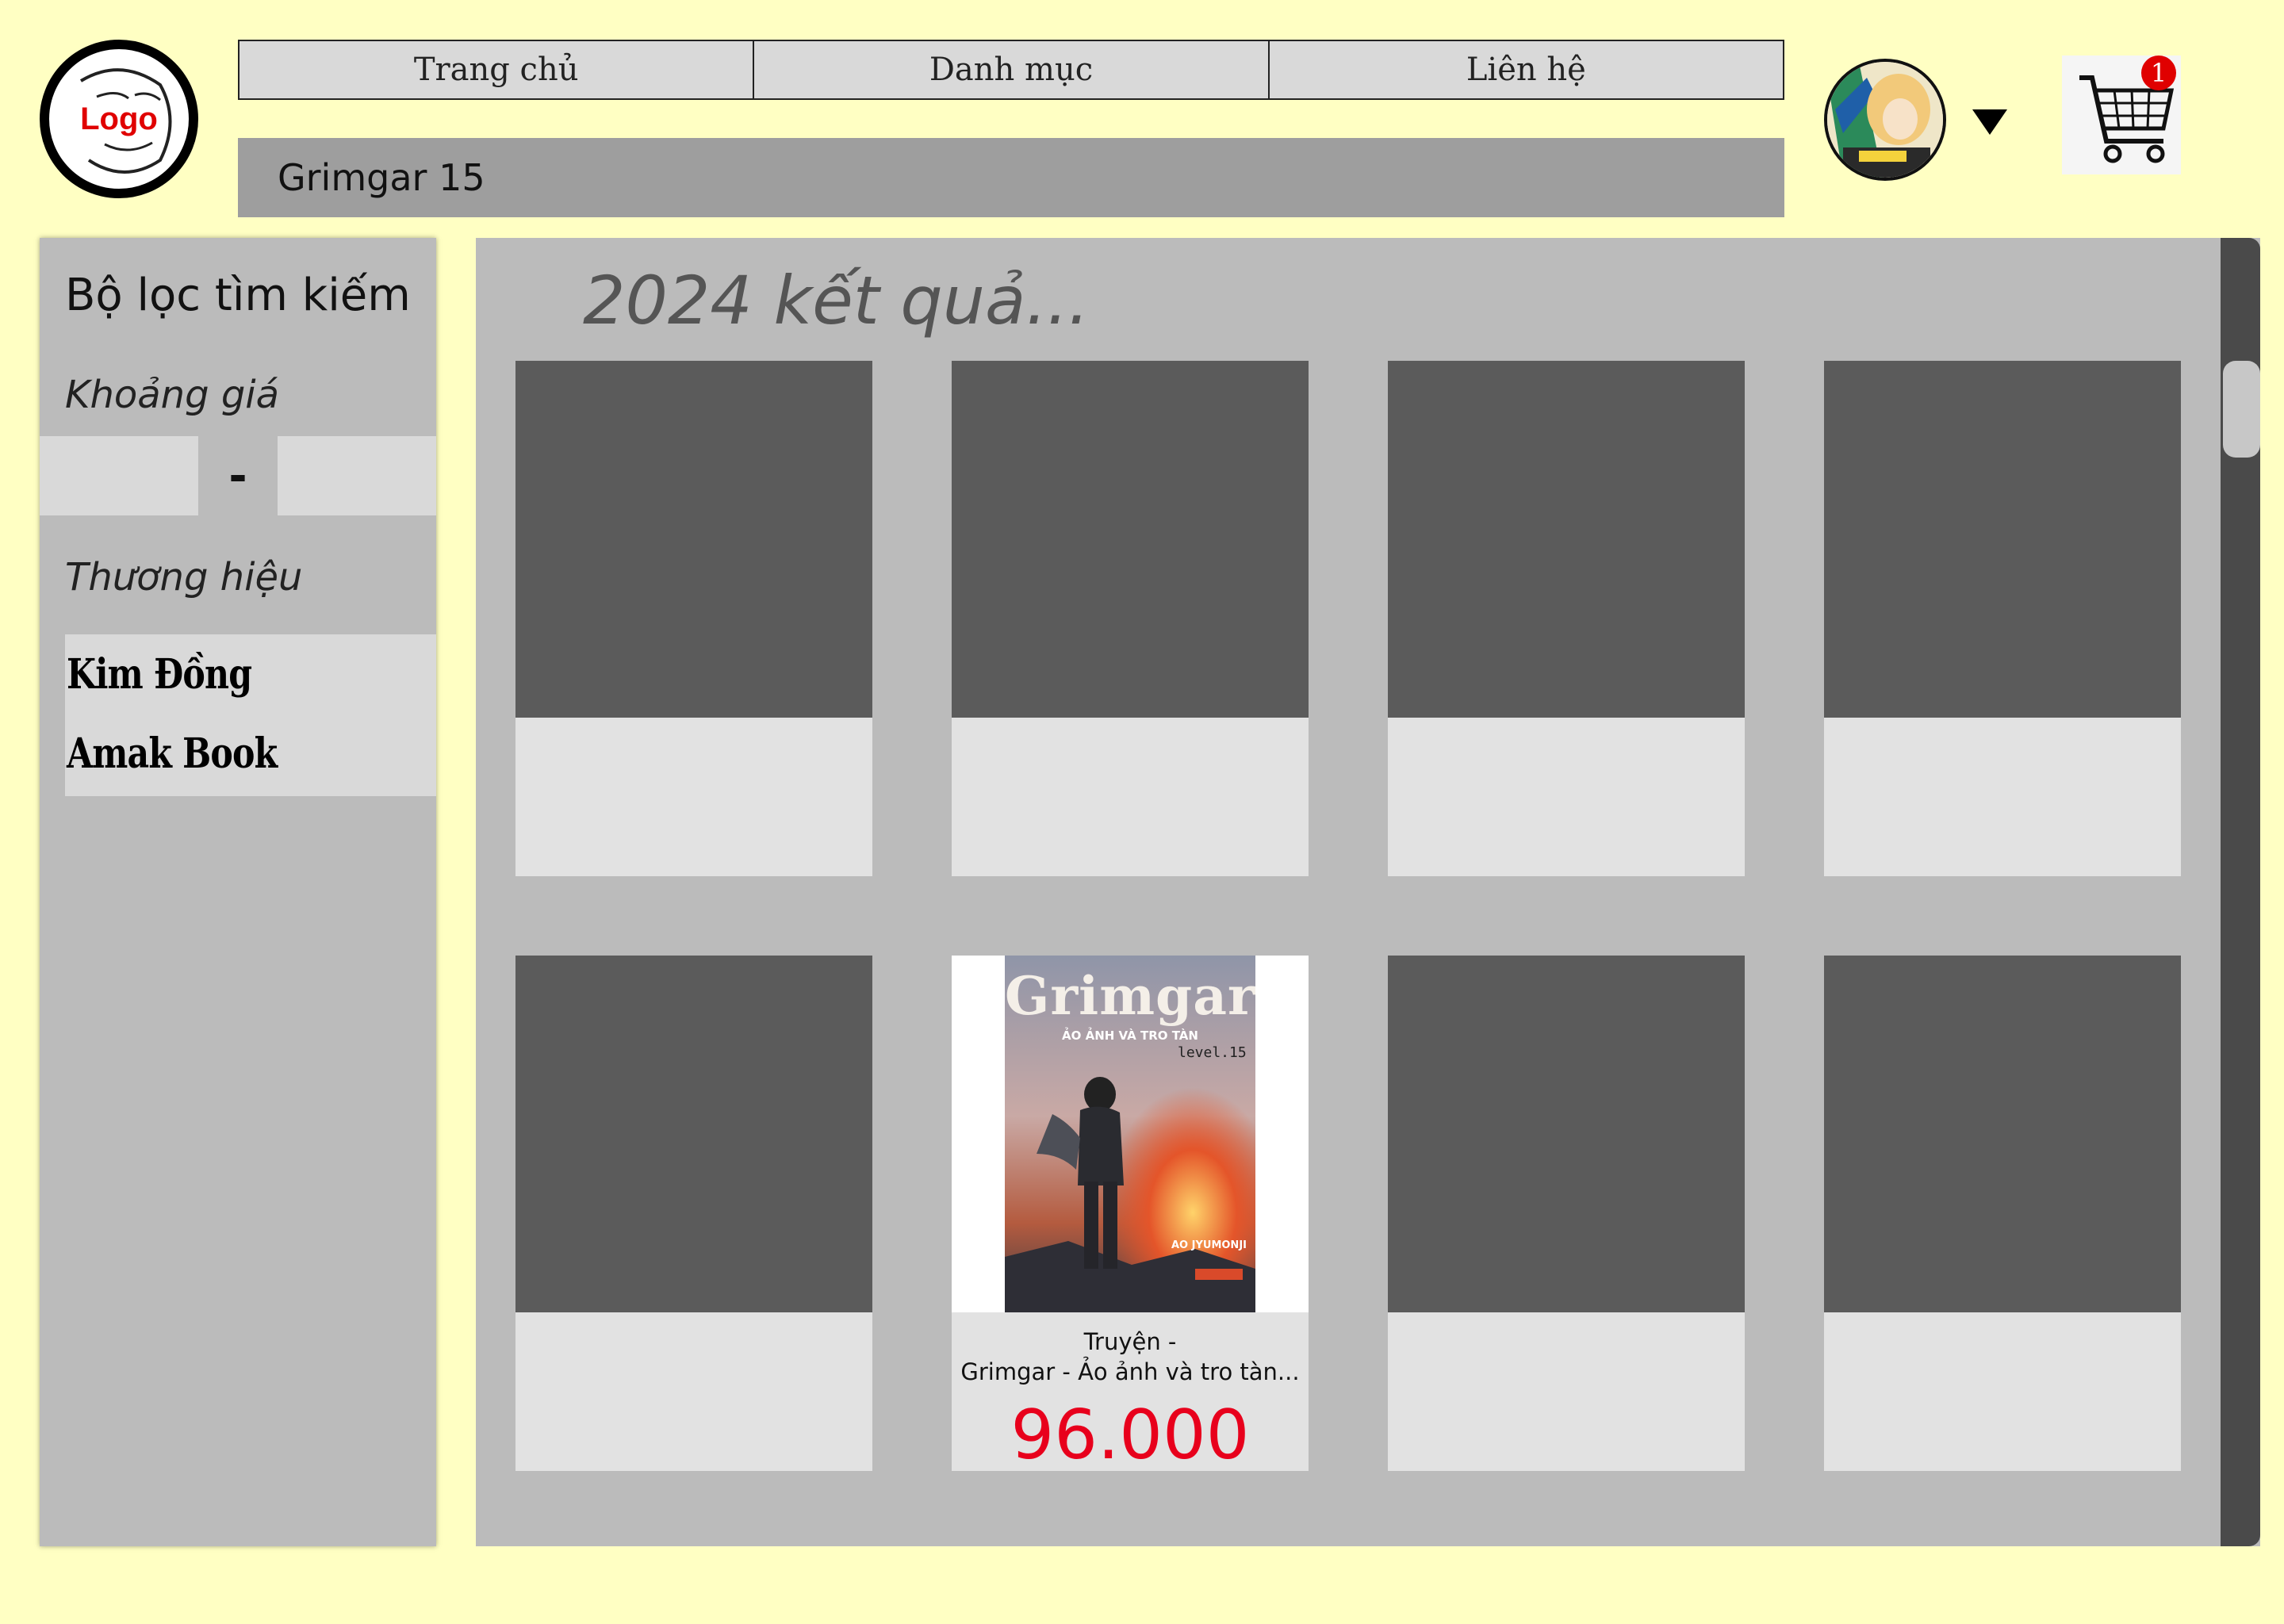  Describe the element at coordinates (1989, 122) in the screenshot. I see `chevron-down-icon` at that location.